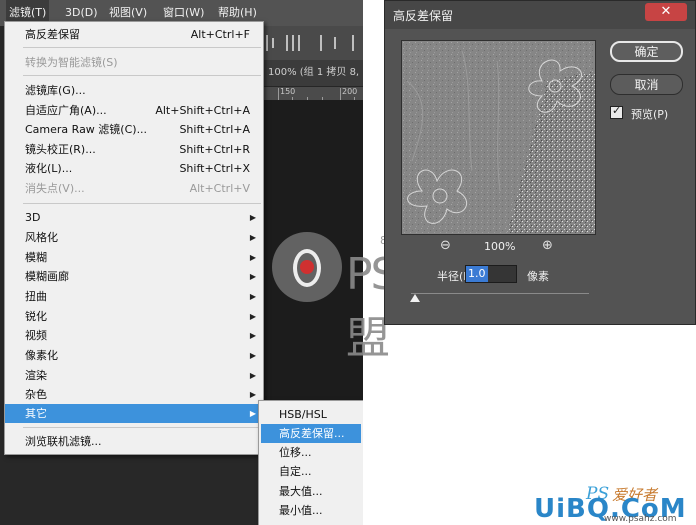 Image resolution: width=696 pixels, height=525 pixels. I want to click on preview-image, so click(498, 137).